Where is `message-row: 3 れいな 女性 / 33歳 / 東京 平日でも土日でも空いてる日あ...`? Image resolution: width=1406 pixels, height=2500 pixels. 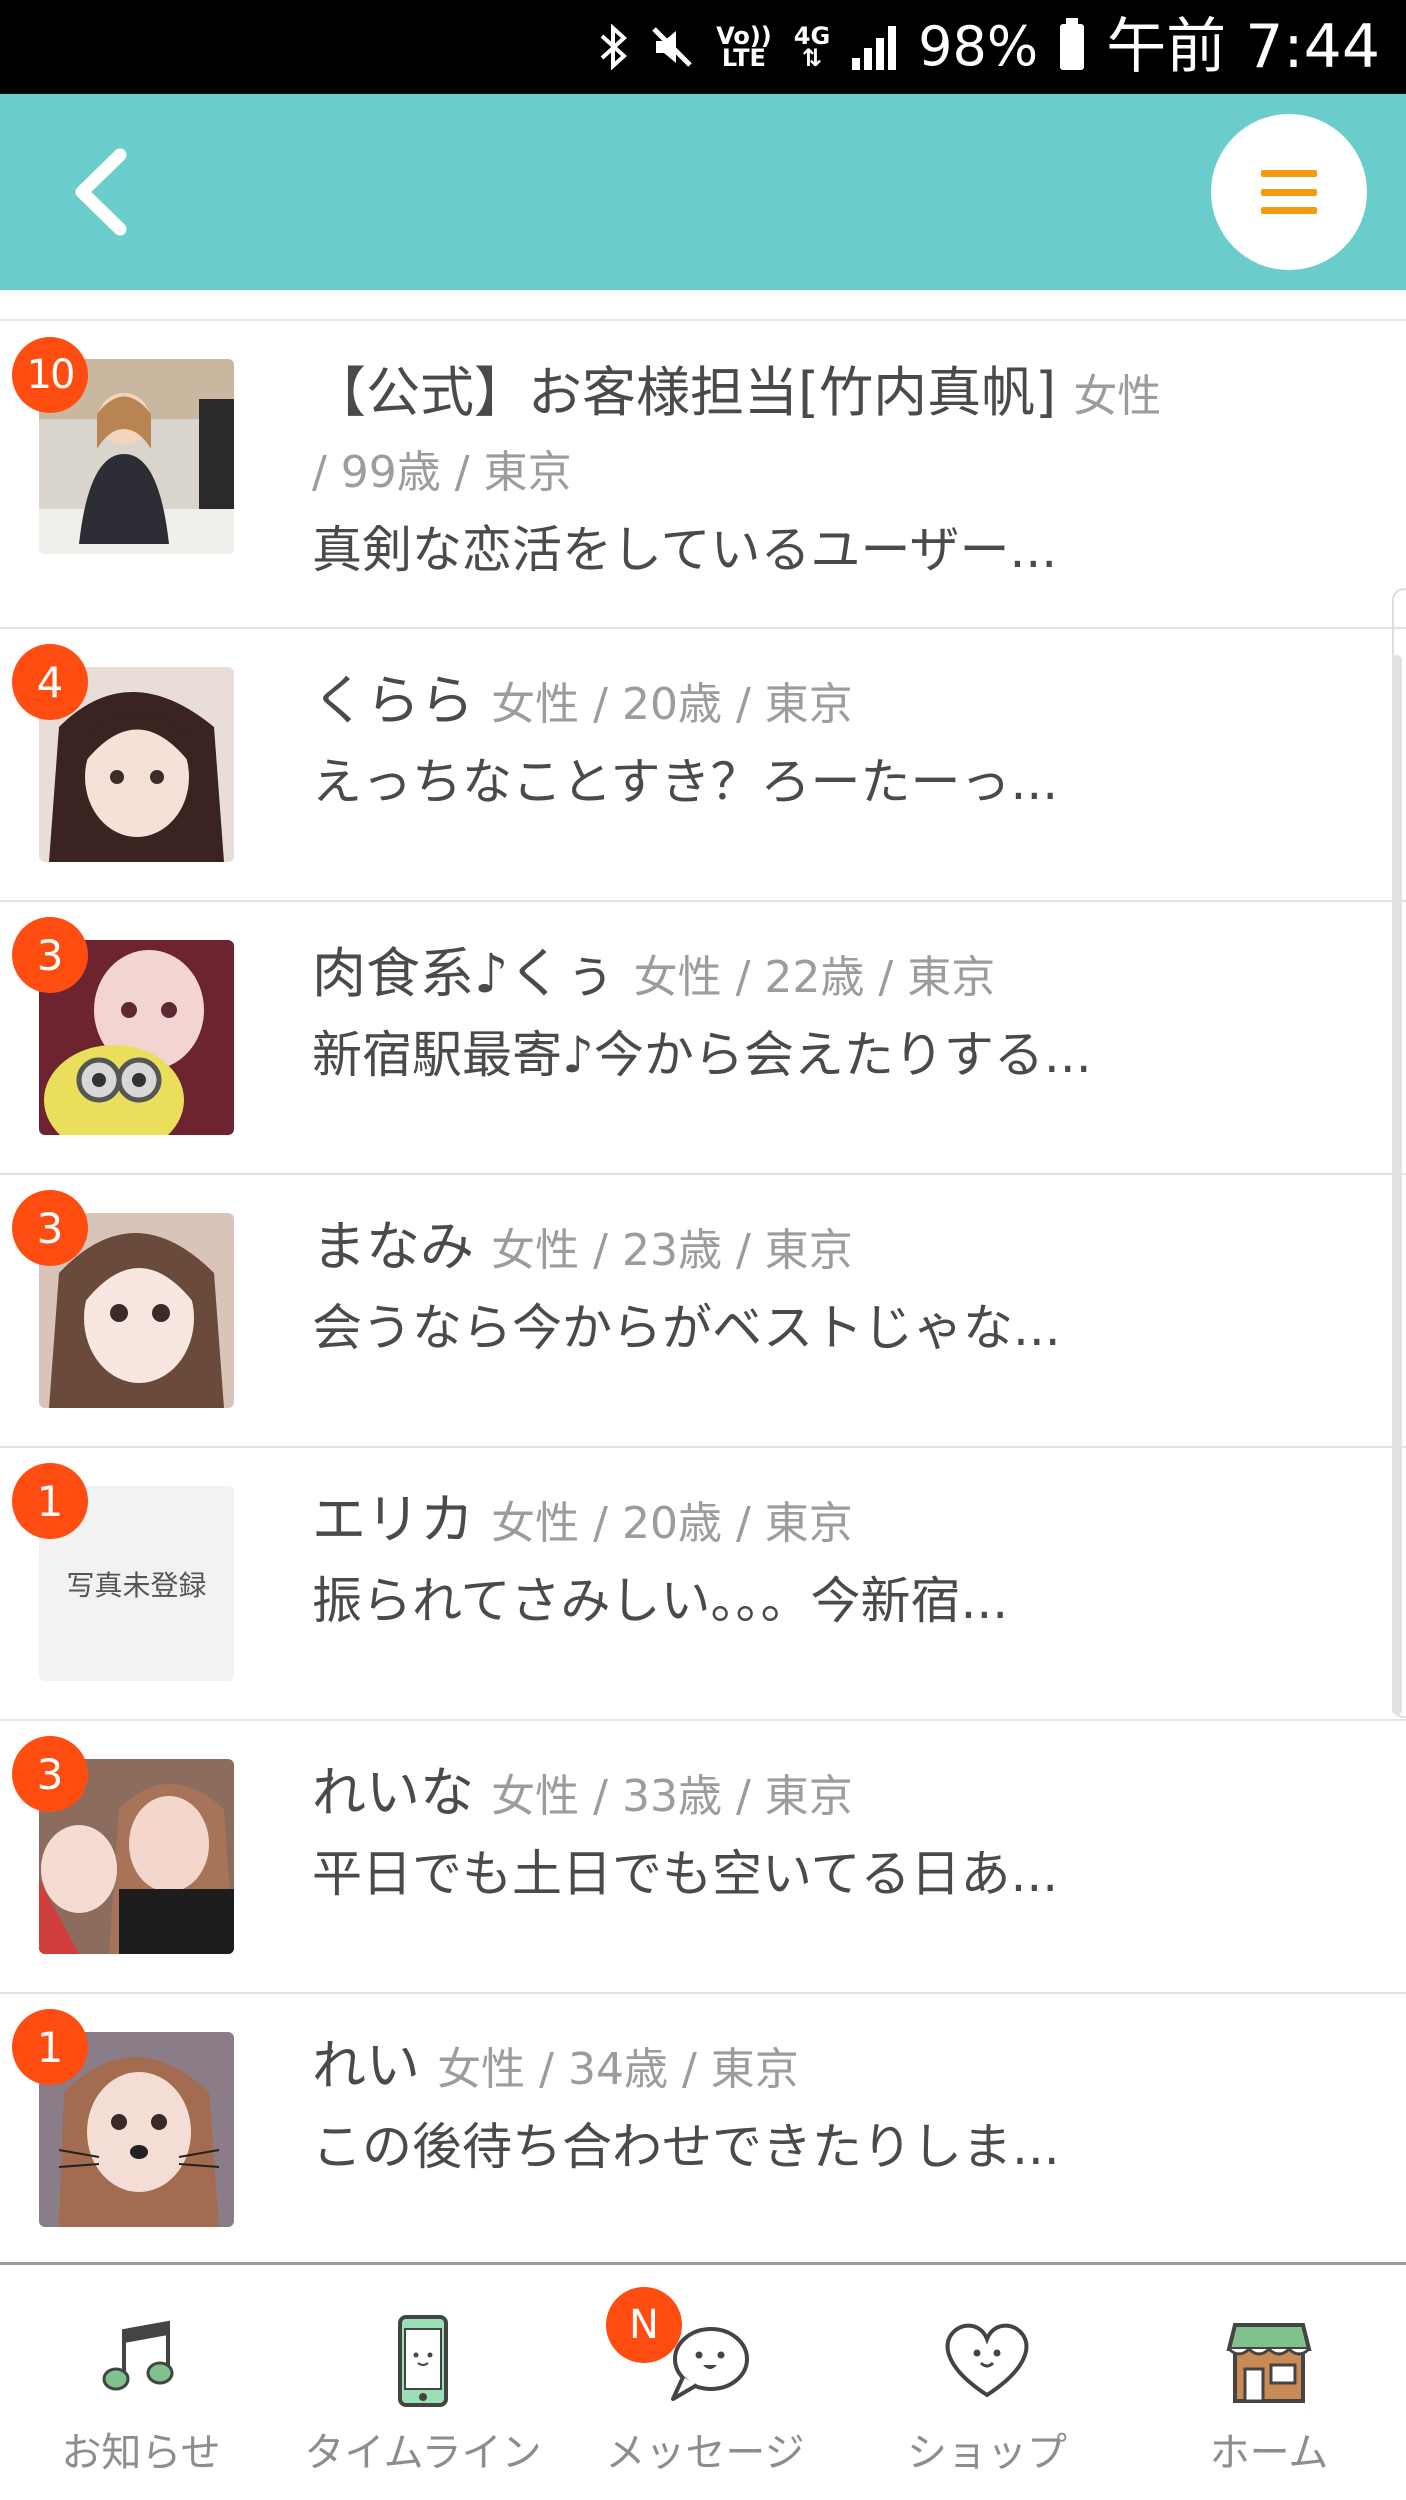 message-row: 3 れいな 女性 / 33歳 / 東京 平日でも土日でも空いてる日あ... is located at coordinates (703, 1857).